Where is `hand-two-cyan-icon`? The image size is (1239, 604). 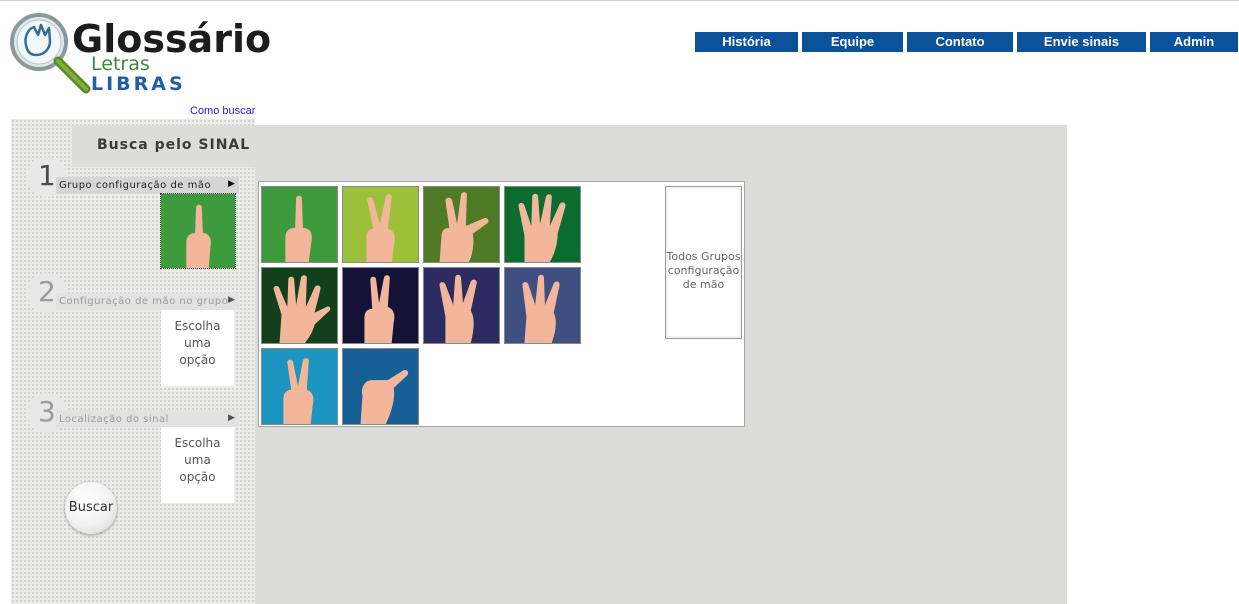 hand-two-cyan-icon is located at coordinates (299, 386).